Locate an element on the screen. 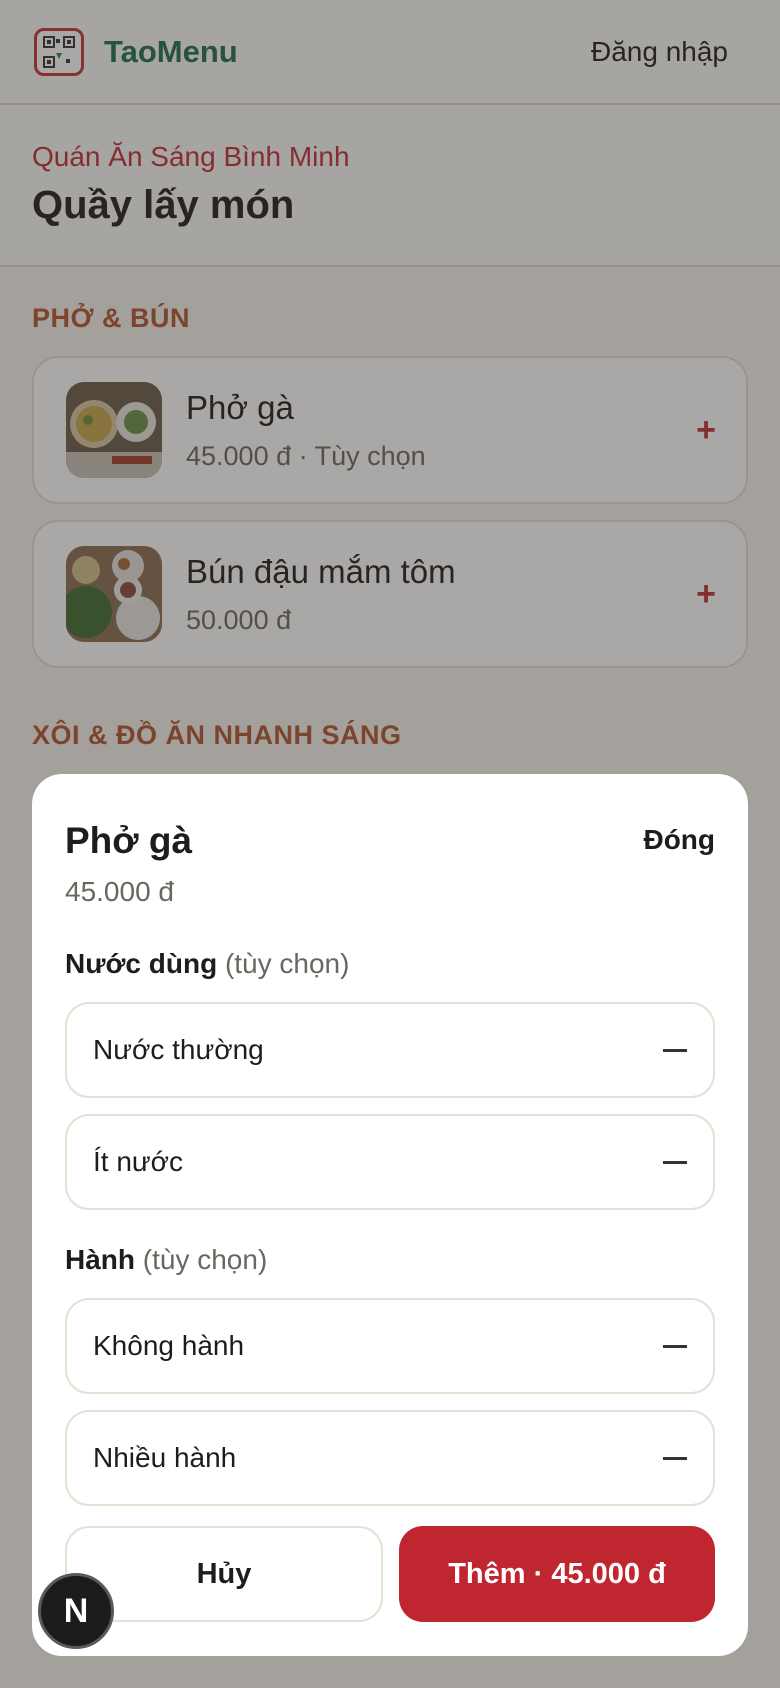 This screenshot has width=780, height=1688. group-name: Hành is located at coordinates (100, 1259).